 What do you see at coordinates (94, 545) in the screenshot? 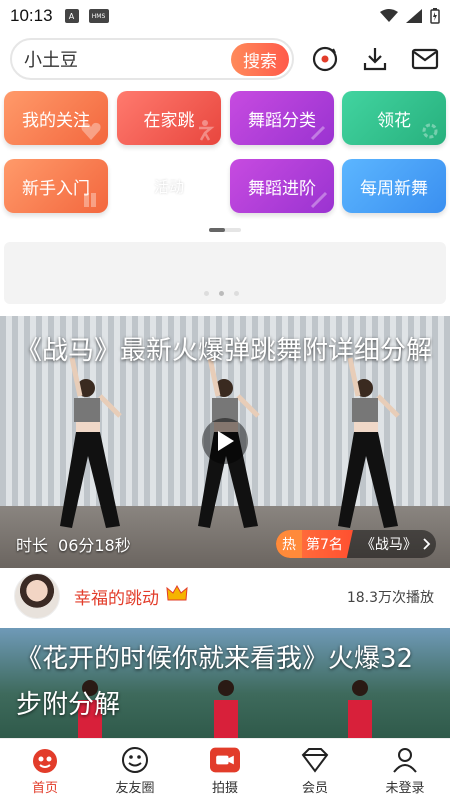
I see `duration-value: 06分18秒` at bounding box center [94, 545].